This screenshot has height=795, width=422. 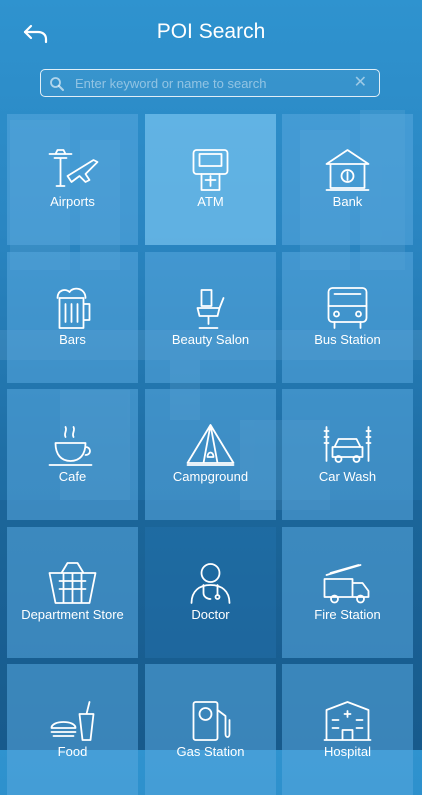 I want to click on category-tile: Car Wash, so click(x=347, y=454).